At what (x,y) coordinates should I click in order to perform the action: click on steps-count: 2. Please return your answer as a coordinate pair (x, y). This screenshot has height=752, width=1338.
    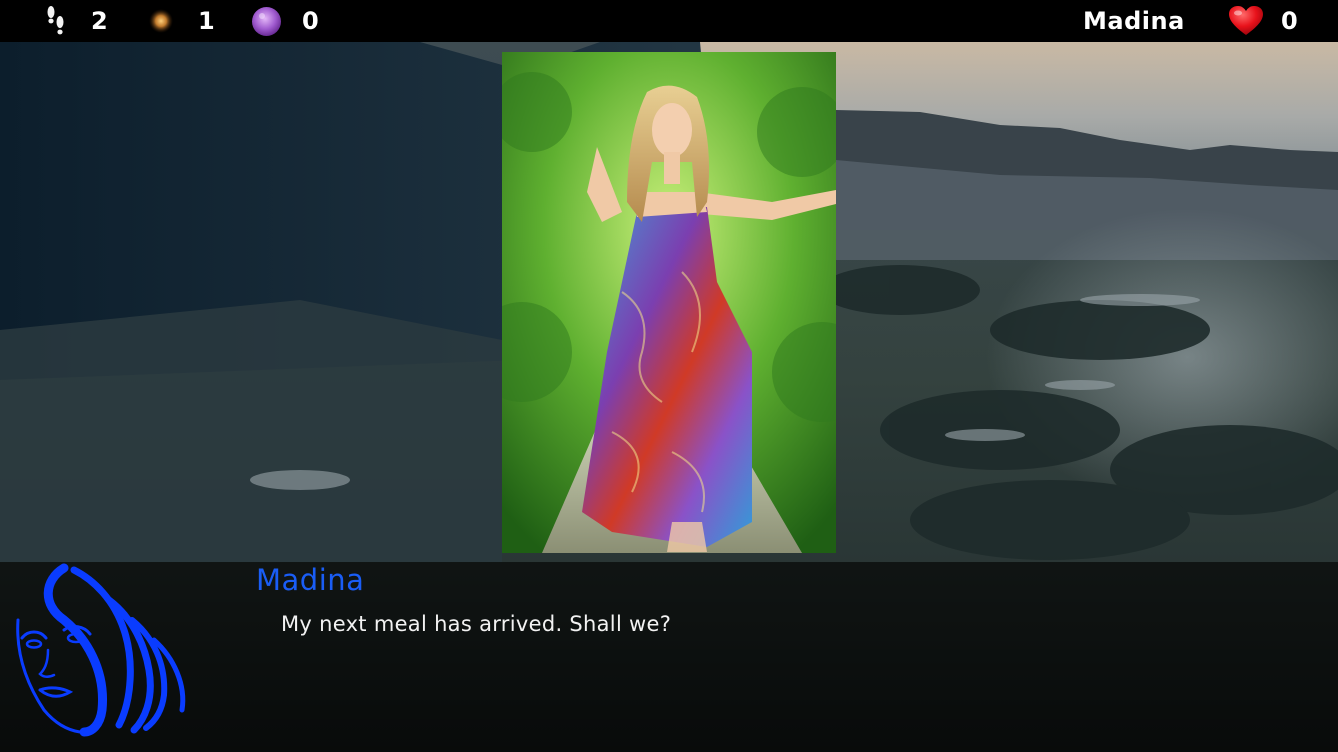
    Looking at the image, I should click on (99, 21).